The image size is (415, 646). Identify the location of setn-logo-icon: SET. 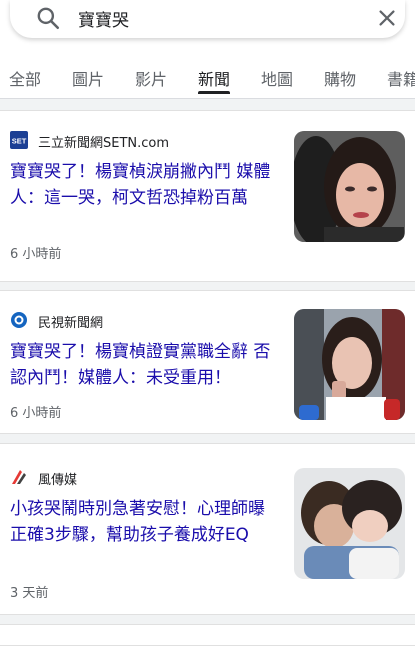
(19, 140).